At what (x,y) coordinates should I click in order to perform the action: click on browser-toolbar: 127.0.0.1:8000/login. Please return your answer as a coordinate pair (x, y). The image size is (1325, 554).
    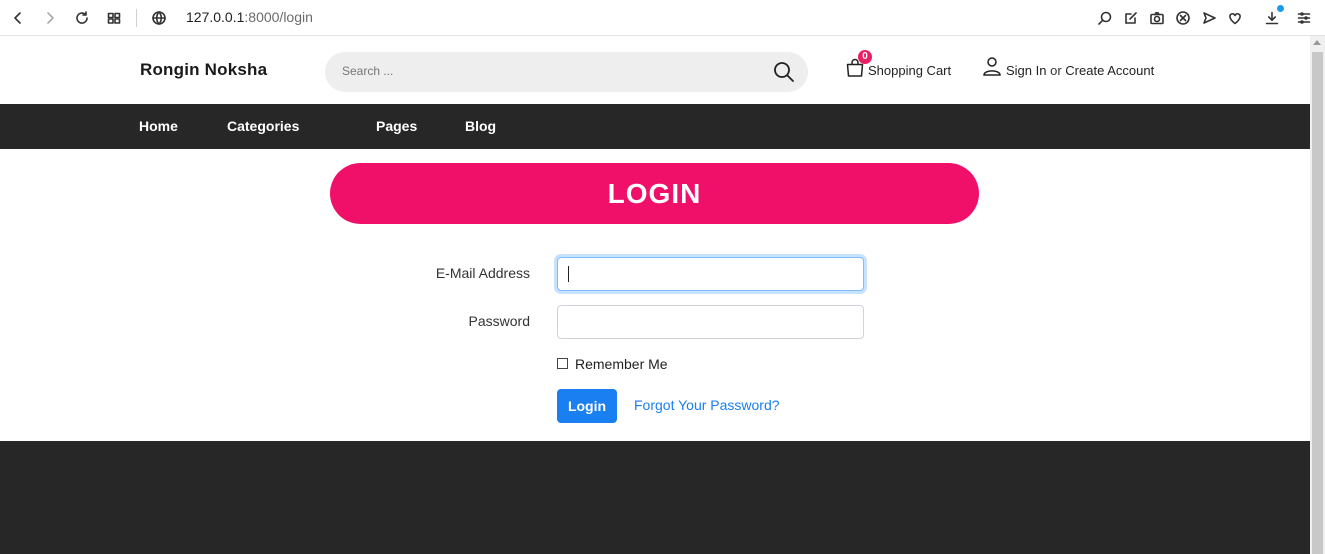
    Looking at the image, I should click on (662, 18).